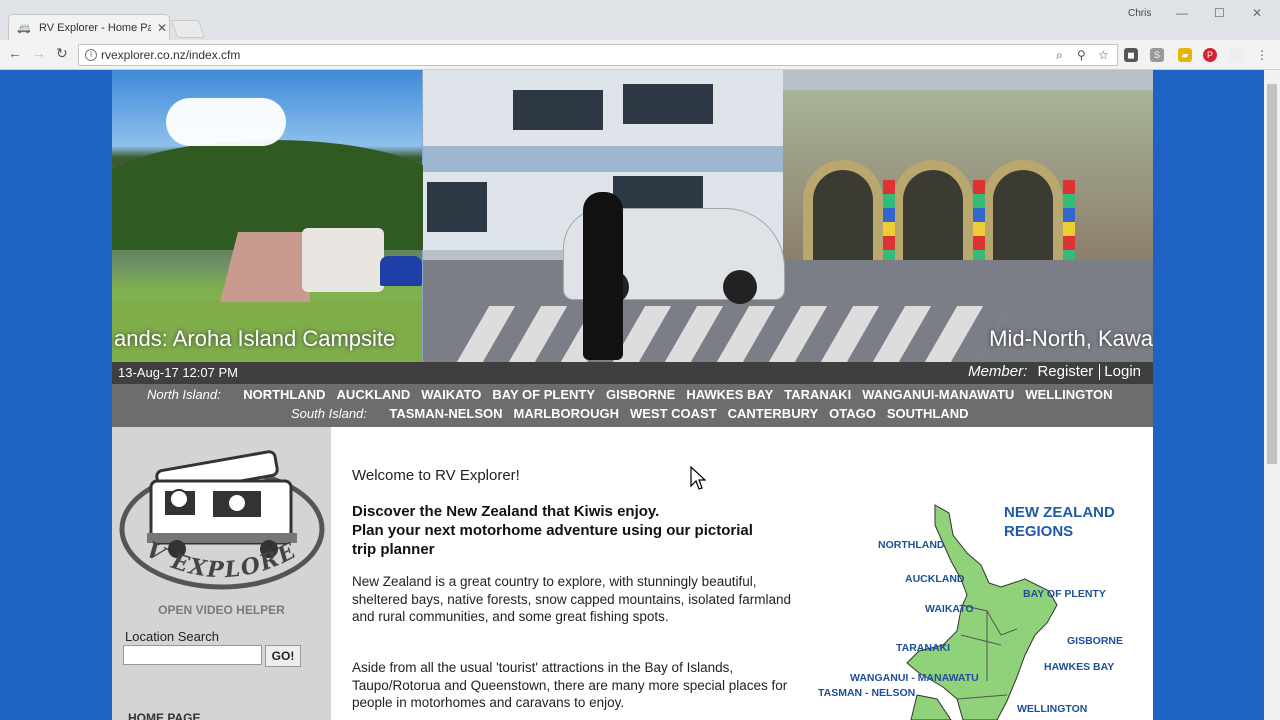 This screenshot has width=1280, height=720. What do you see at coordinates (1237, 55) in the screenshot?
I see `blank-extension-icon` at bounding box center [1237, 55].